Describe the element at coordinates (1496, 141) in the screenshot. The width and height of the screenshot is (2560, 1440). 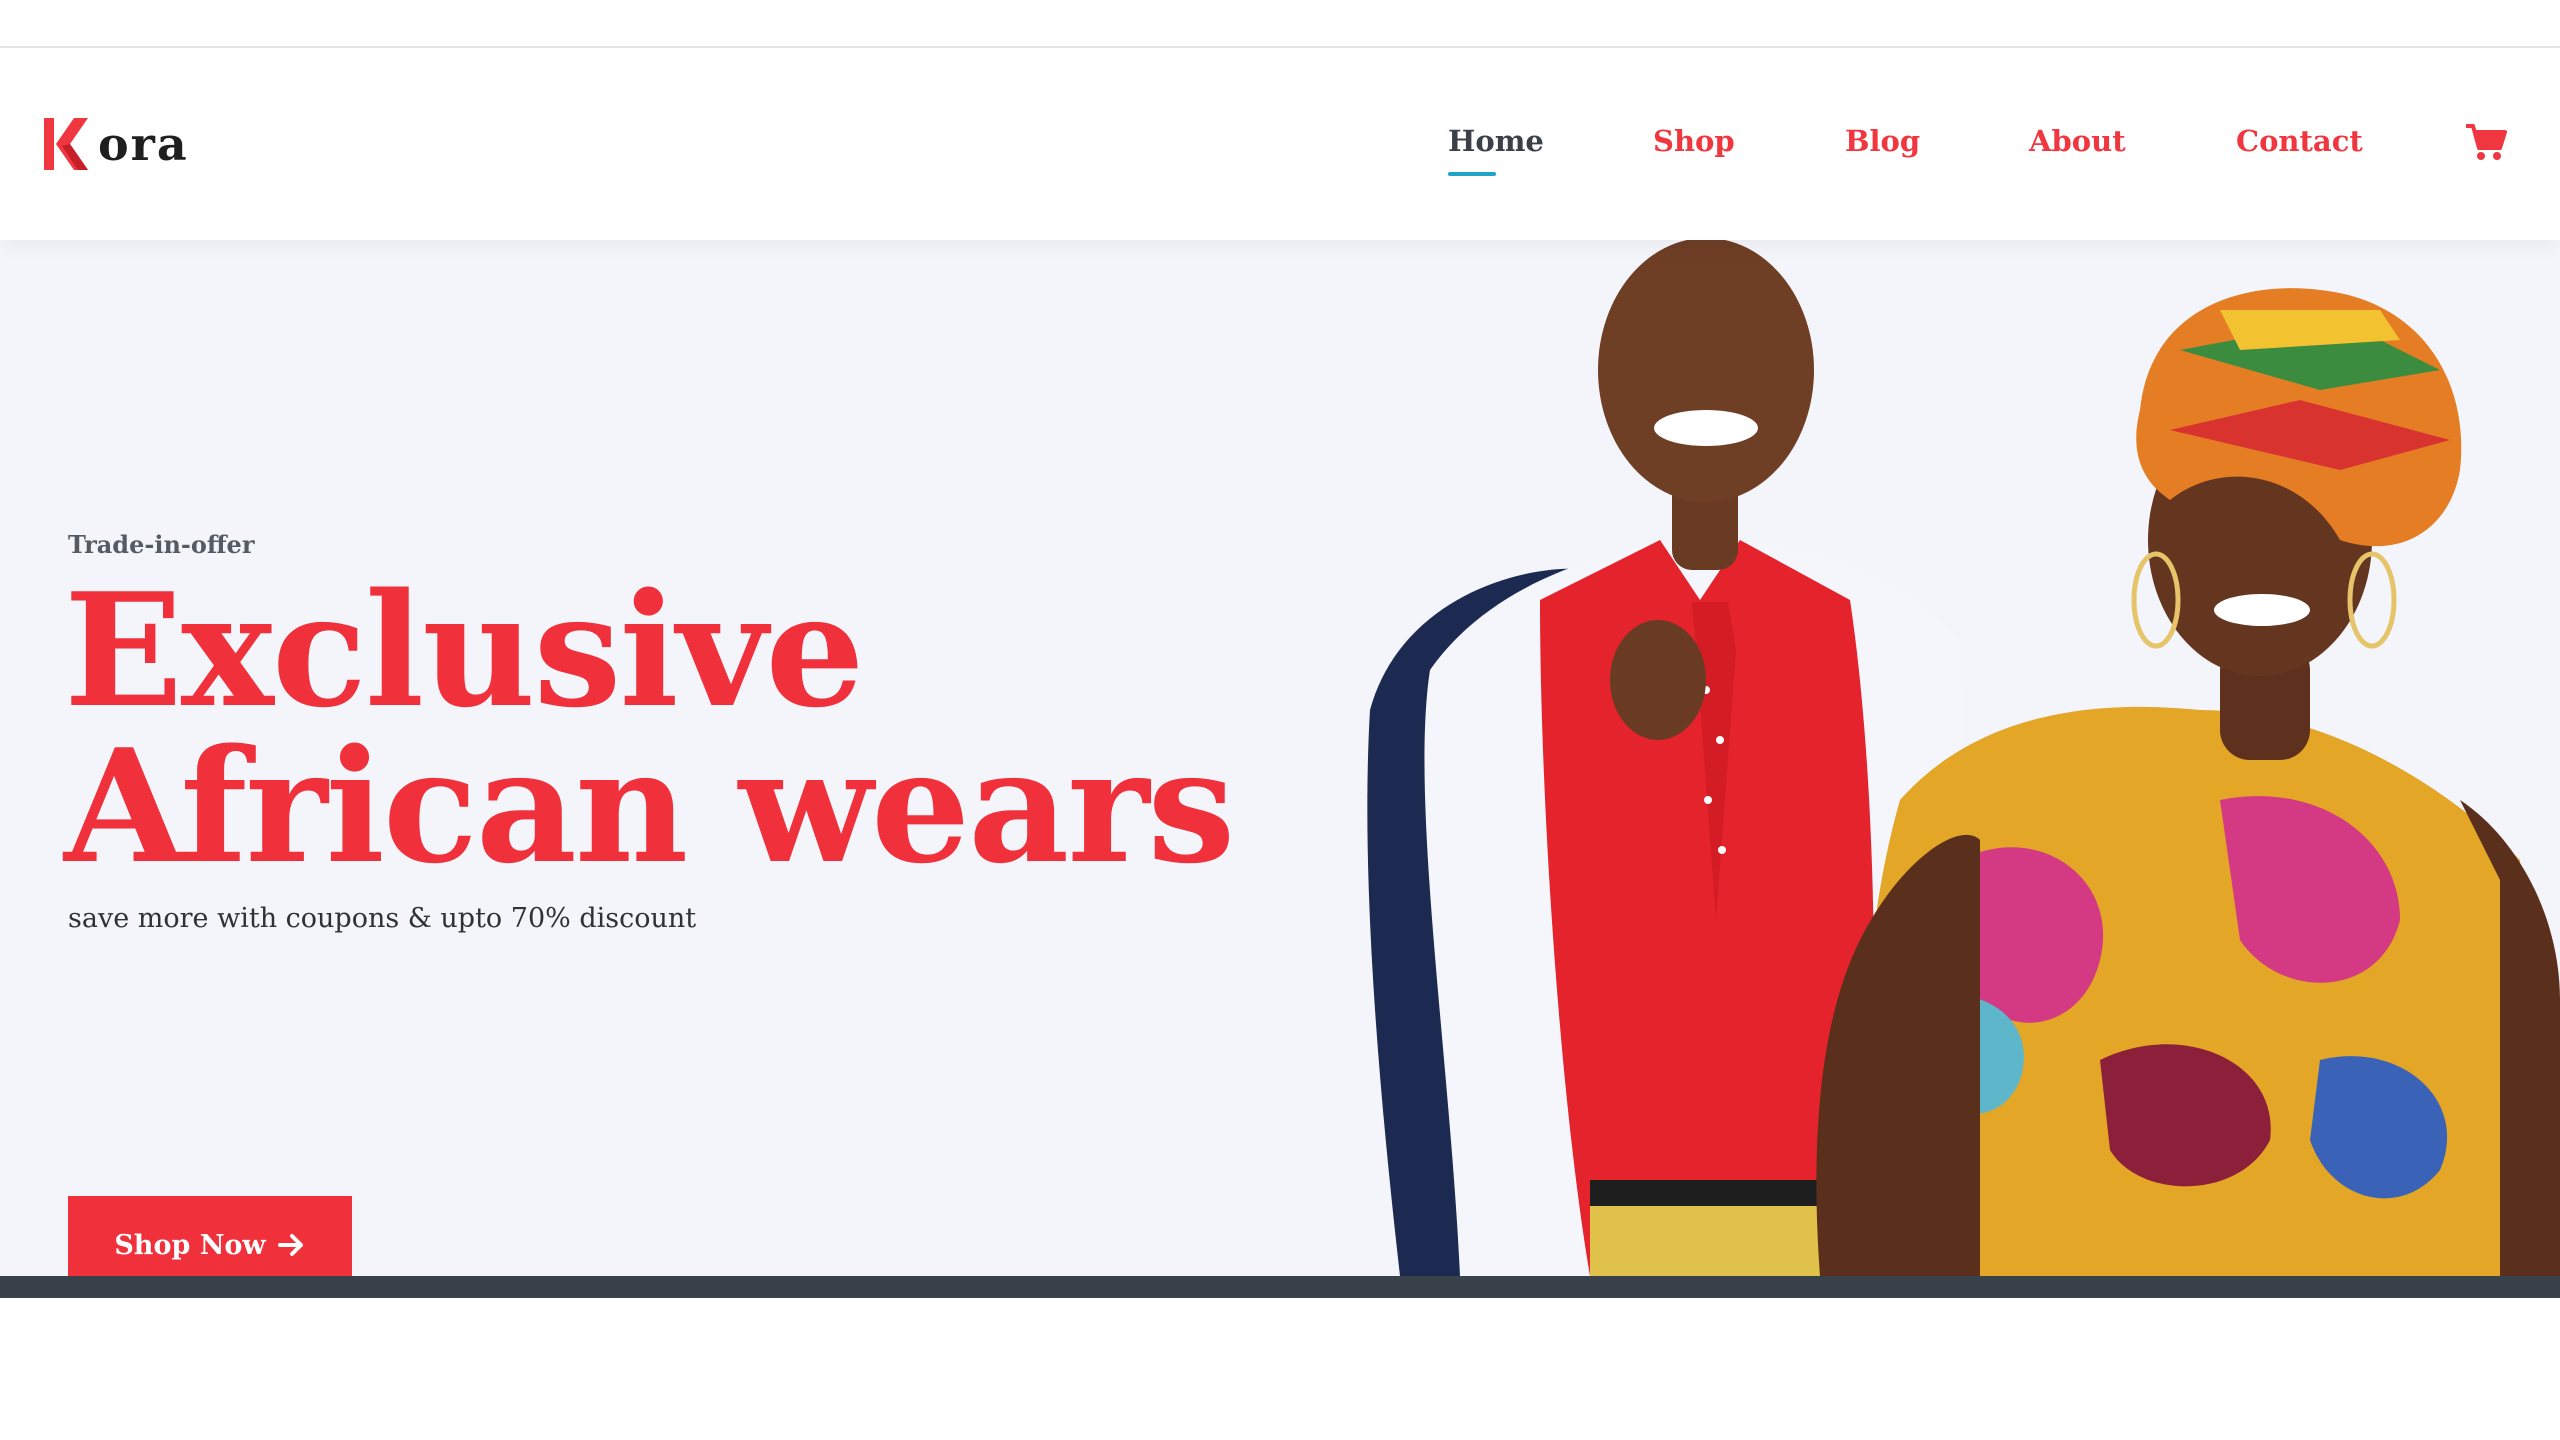
I see `nav-item-label: Home` at that location.